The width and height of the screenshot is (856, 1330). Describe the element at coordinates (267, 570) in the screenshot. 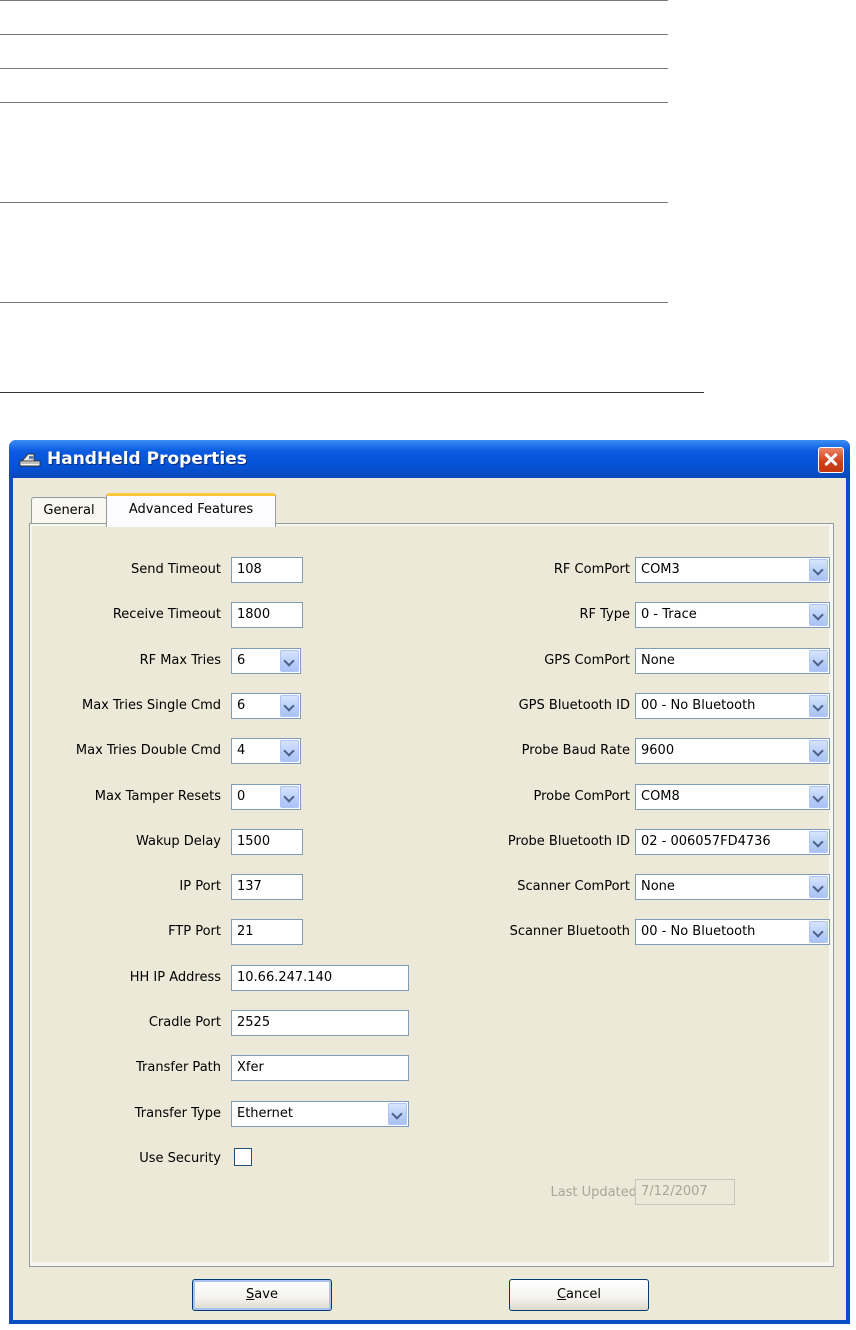

I see `send-timeout-input: 108` at that location.